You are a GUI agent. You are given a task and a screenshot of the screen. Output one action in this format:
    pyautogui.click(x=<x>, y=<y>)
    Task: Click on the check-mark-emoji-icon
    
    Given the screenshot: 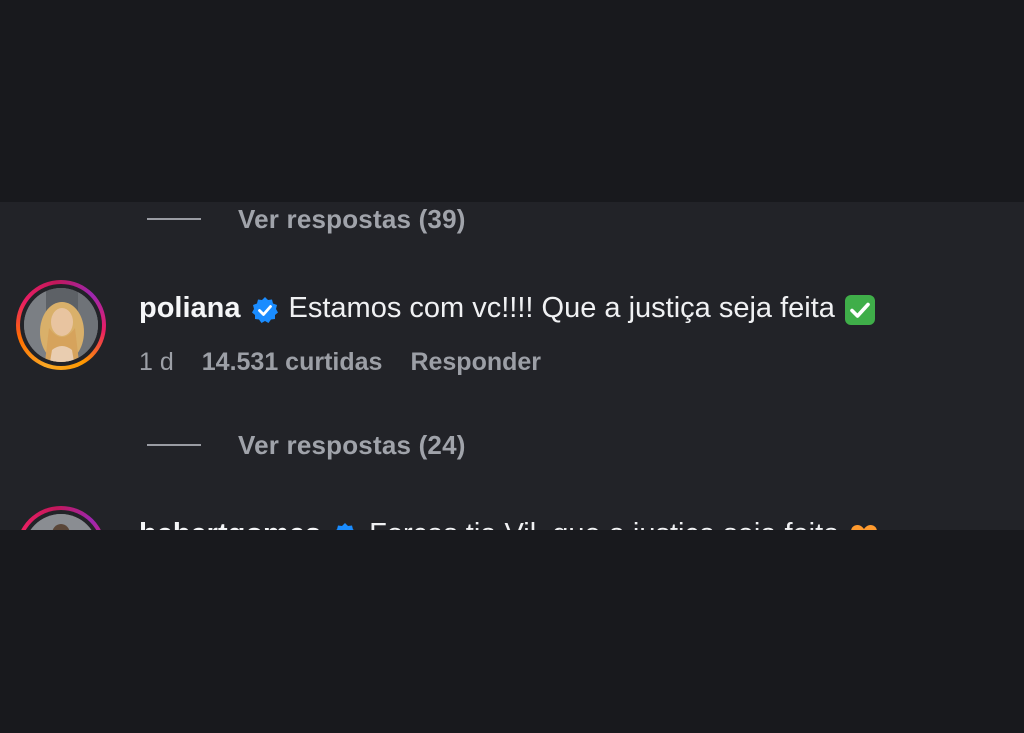 What is the action you would take?
    pyautogui.click(x=859, y=309)
    